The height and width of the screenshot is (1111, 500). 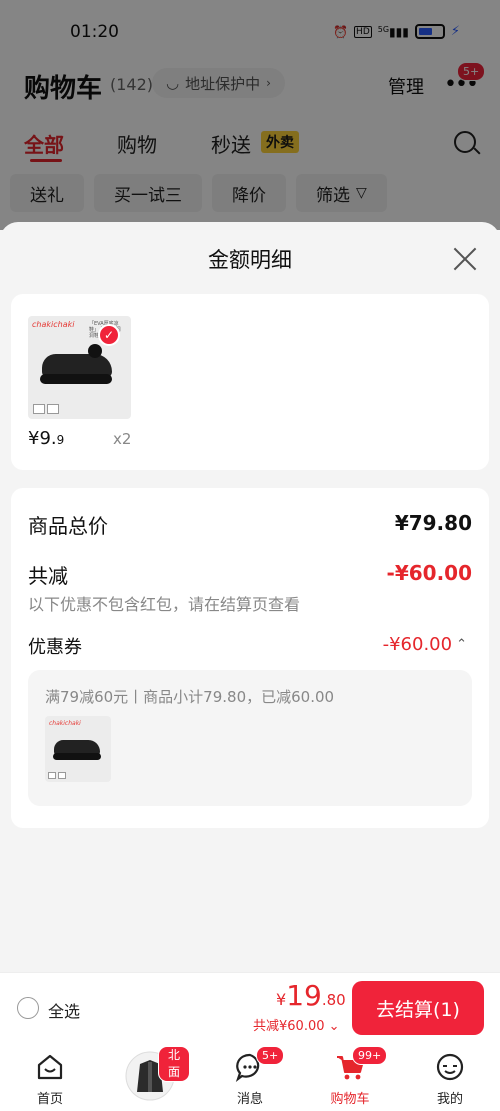 I want to click on price-int: ¥9., so click(x=42, y=438).